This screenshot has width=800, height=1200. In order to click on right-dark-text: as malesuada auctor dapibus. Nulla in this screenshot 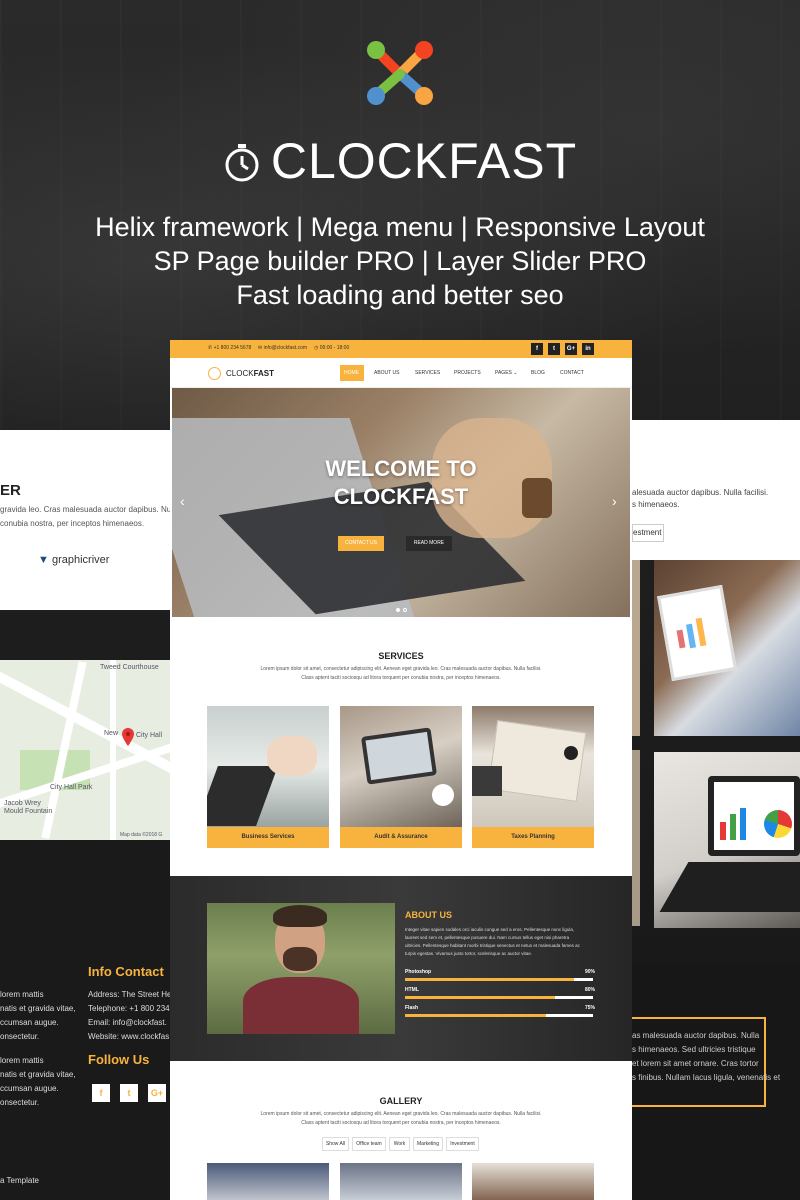, I will do `click(696, 1035)`.